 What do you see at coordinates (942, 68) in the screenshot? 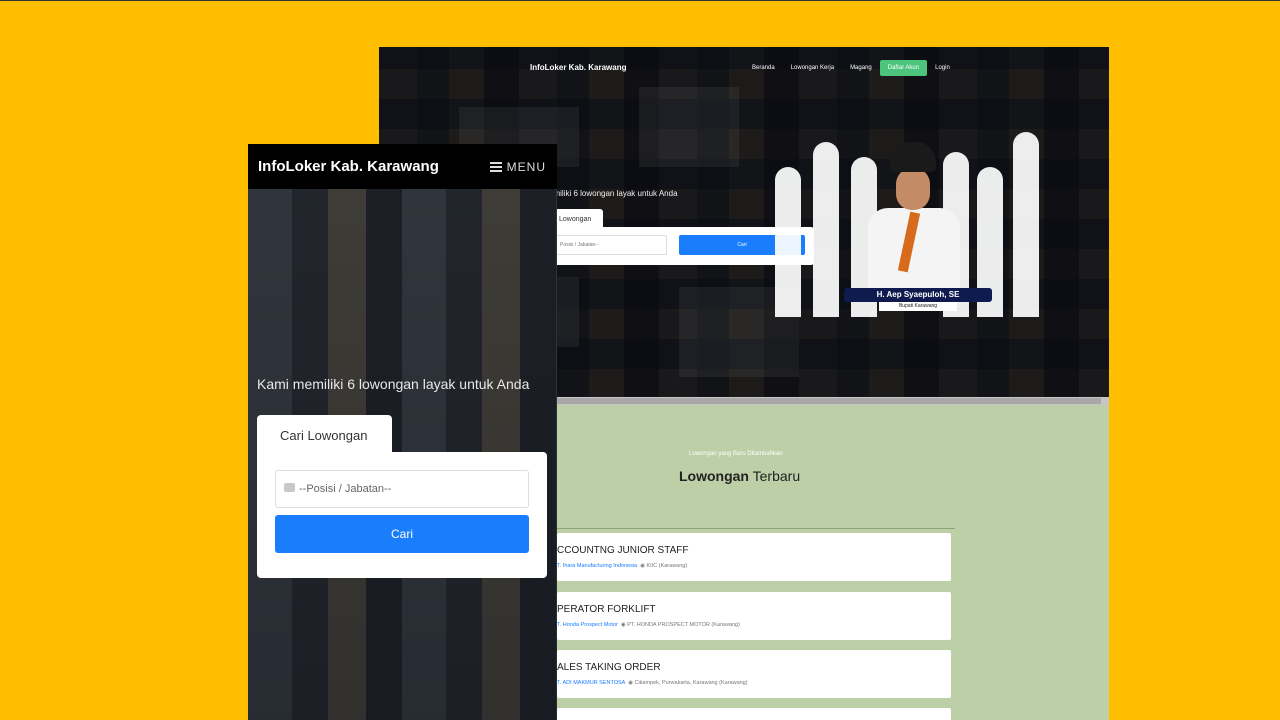
I see `nav-login: Login` at bounding box center [942, 68].